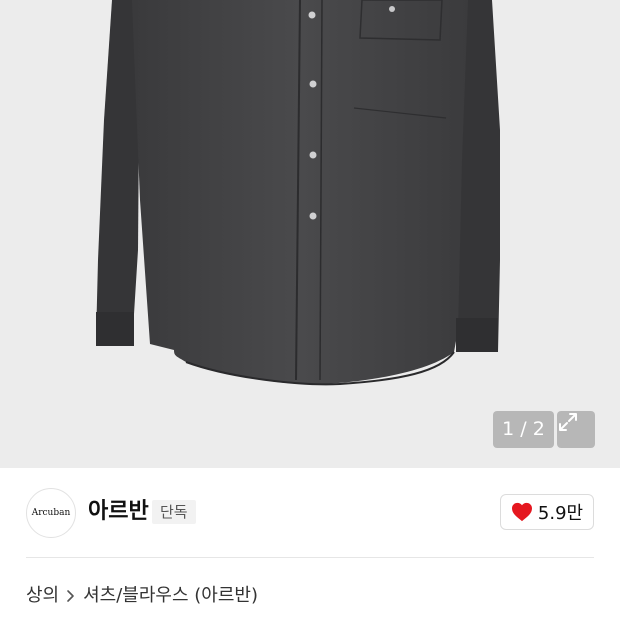 The width and height of the screenshot is (620, 620). Describe the element at coordinates (568, 422) in the screenshot. I see `expand-arrows-icon` at that location.